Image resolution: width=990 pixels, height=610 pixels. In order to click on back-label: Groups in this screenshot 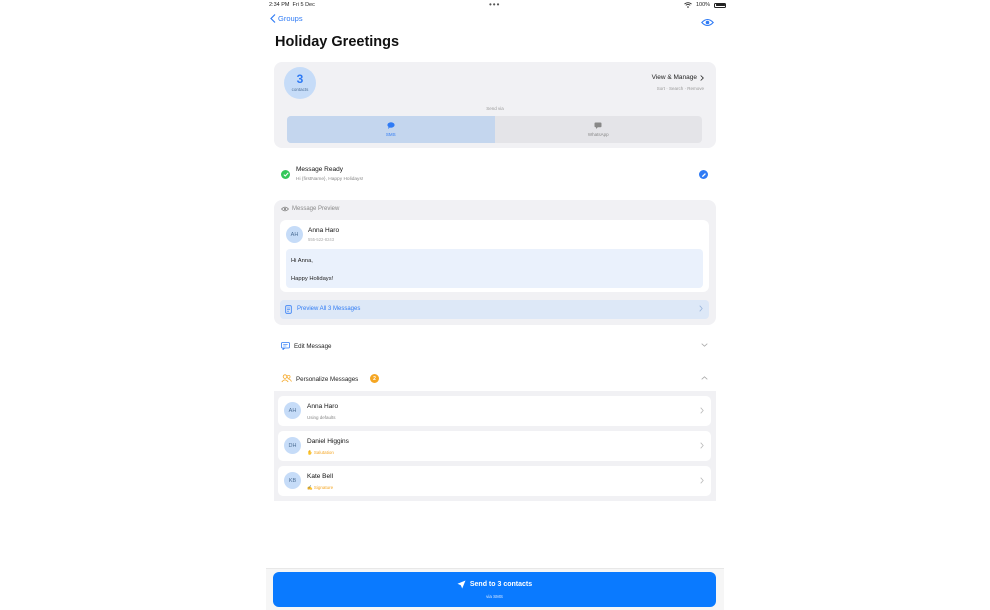, I will do `click(290, 18)`.